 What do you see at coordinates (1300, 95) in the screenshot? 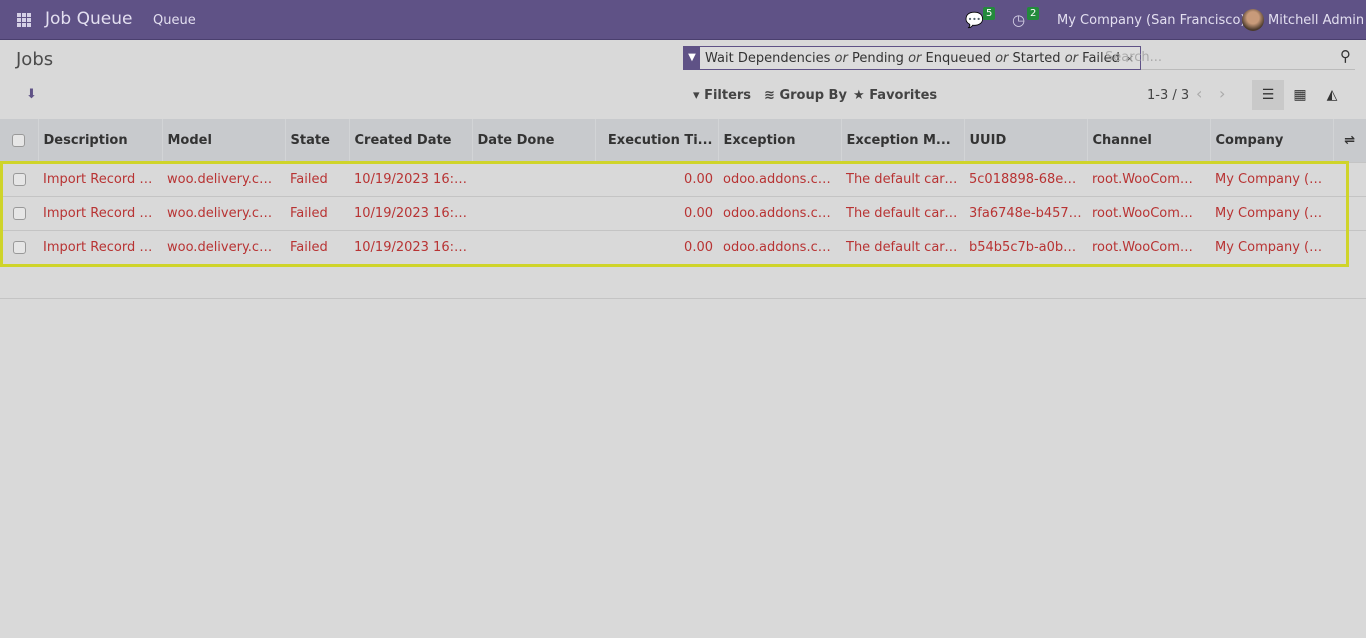
I see `pivot-view-icon: ▦` at bounding box center [1300, 95].